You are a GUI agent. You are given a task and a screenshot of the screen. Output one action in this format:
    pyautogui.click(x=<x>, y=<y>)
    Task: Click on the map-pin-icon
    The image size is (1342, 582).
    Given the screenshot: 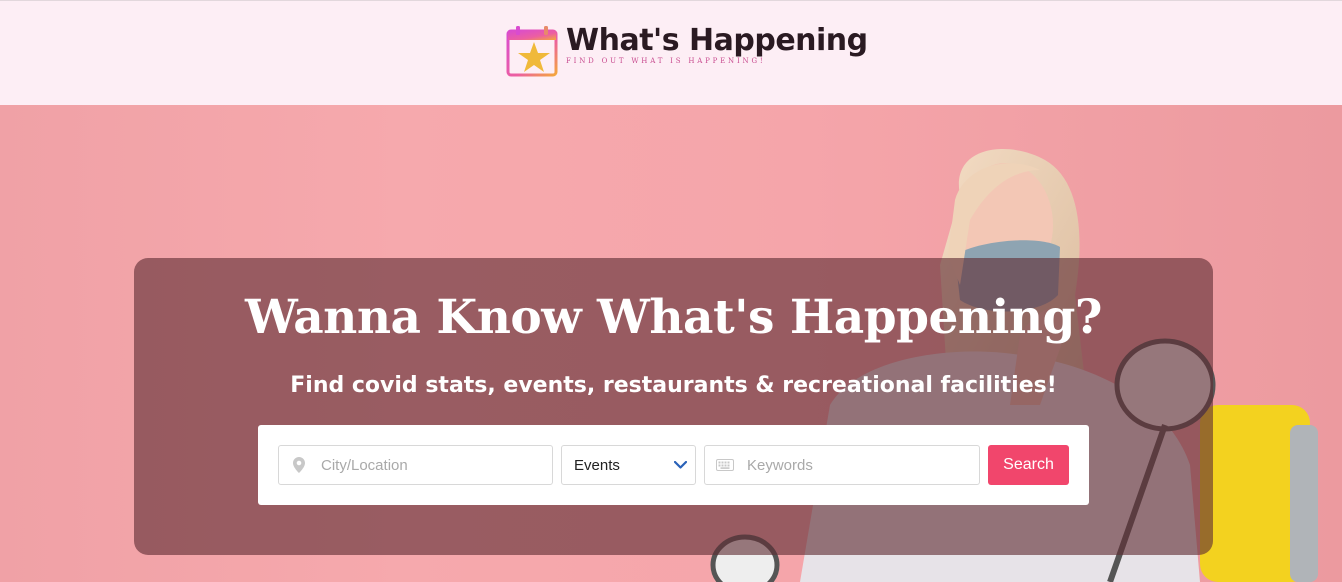 What is the action you would take?
    pyautogui.click(x=299, y=465)
    